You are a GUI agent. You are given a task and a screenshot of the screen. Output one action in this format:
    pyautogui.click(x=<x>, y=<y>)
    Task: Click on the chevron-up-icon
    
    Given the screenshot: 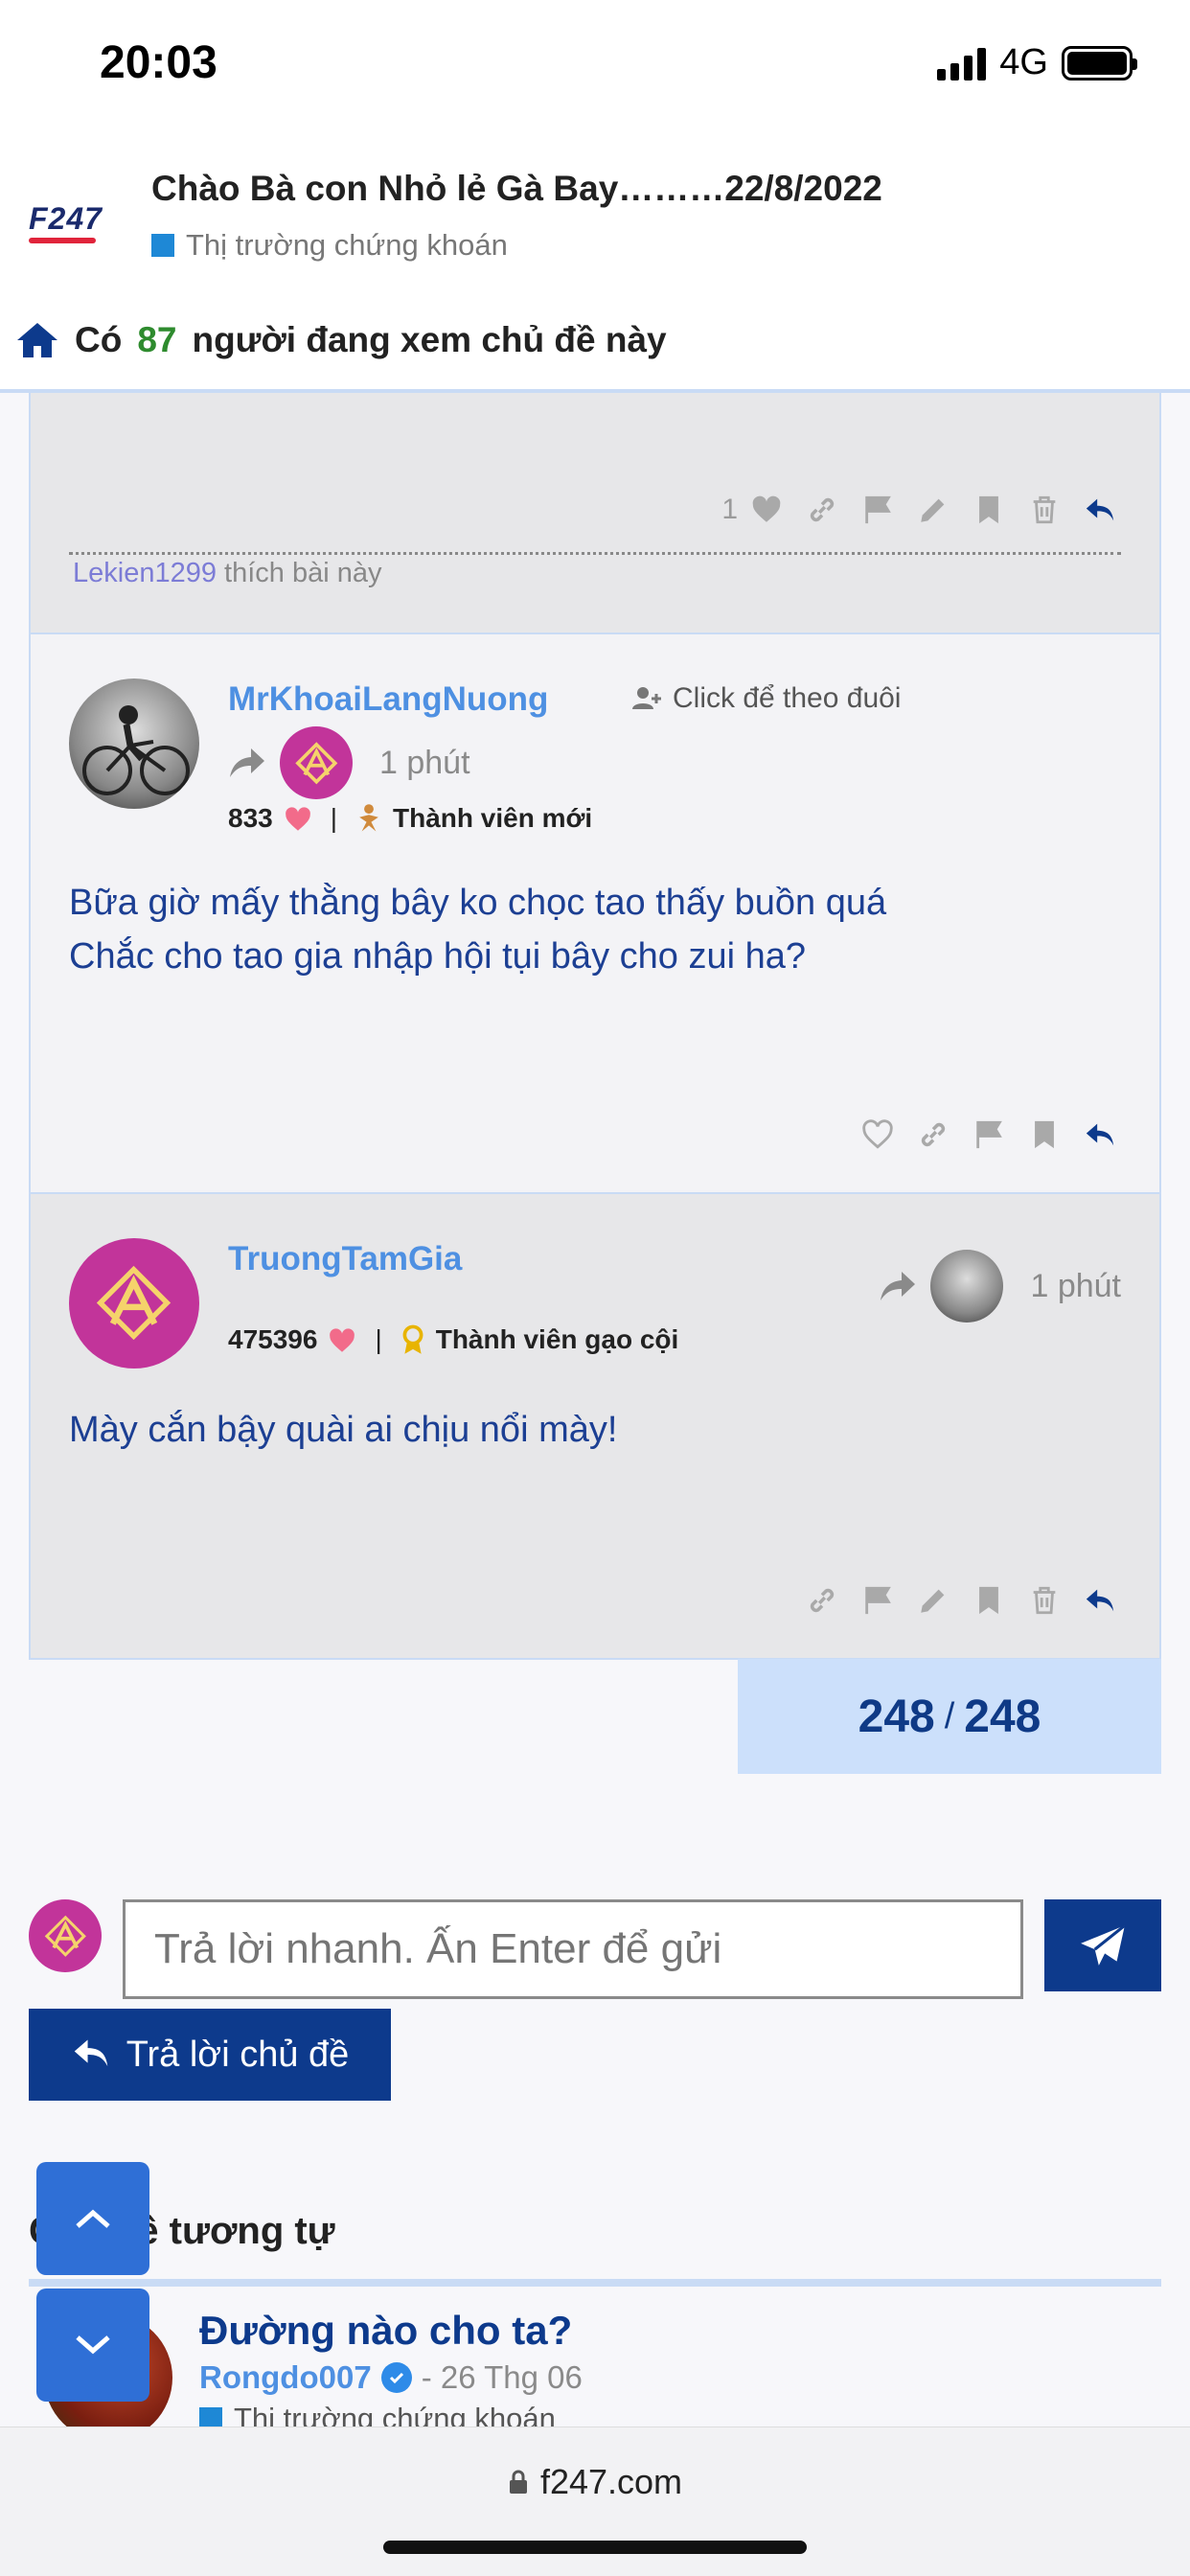 What is the action you would take?
    pyautogui.click(x=93, y=2218)
    